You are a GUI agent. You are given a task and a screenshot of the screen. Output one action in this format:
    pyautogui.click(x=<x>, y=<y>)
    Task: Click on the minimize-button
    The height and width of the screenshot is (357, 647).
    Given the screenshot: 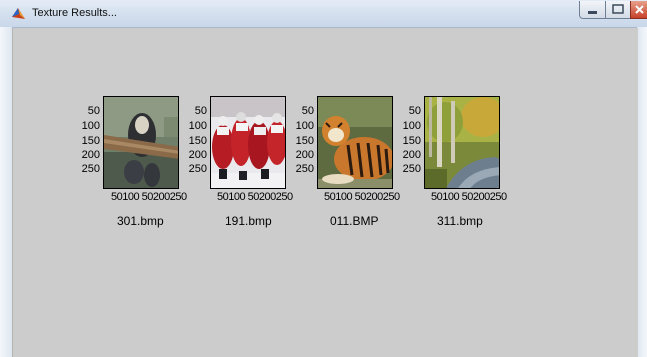 What is the action you would take?
    pyautogui.click(x=592, y=10)
    